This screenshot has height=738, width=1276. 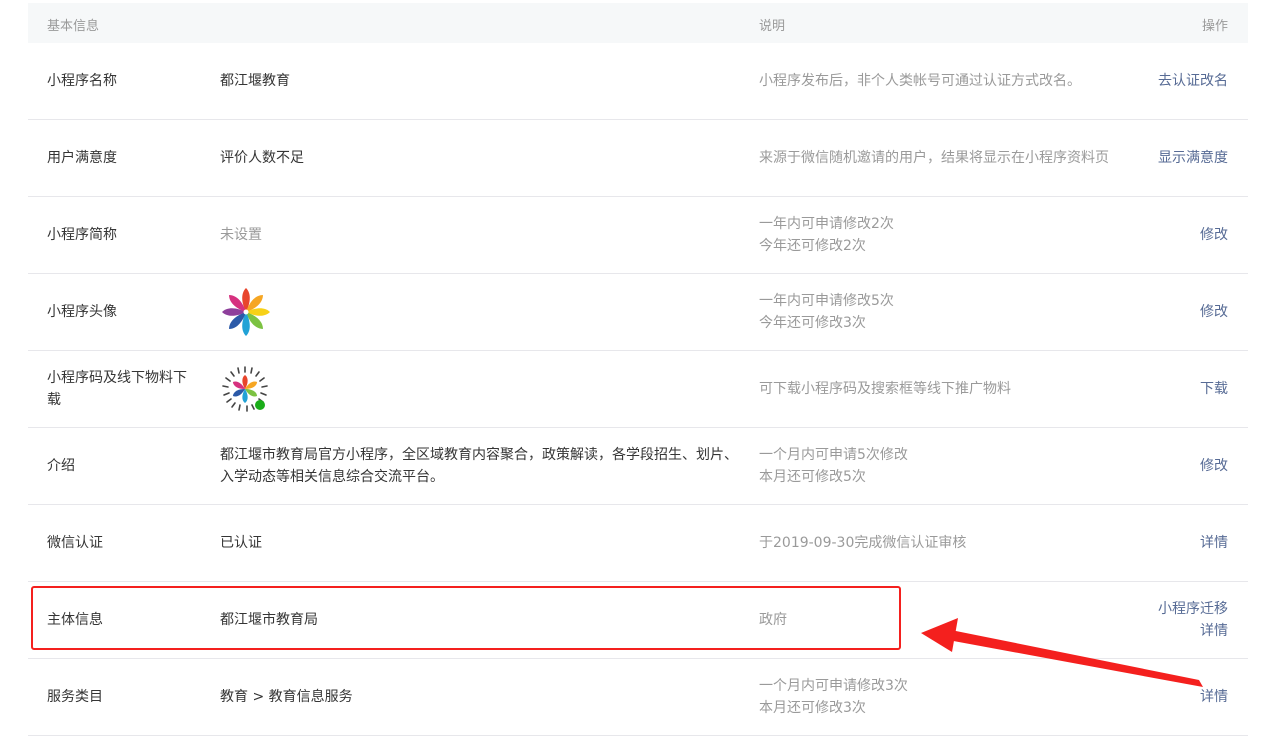 I want to click on header-operation: 操作, so click(x=1214, y=26).